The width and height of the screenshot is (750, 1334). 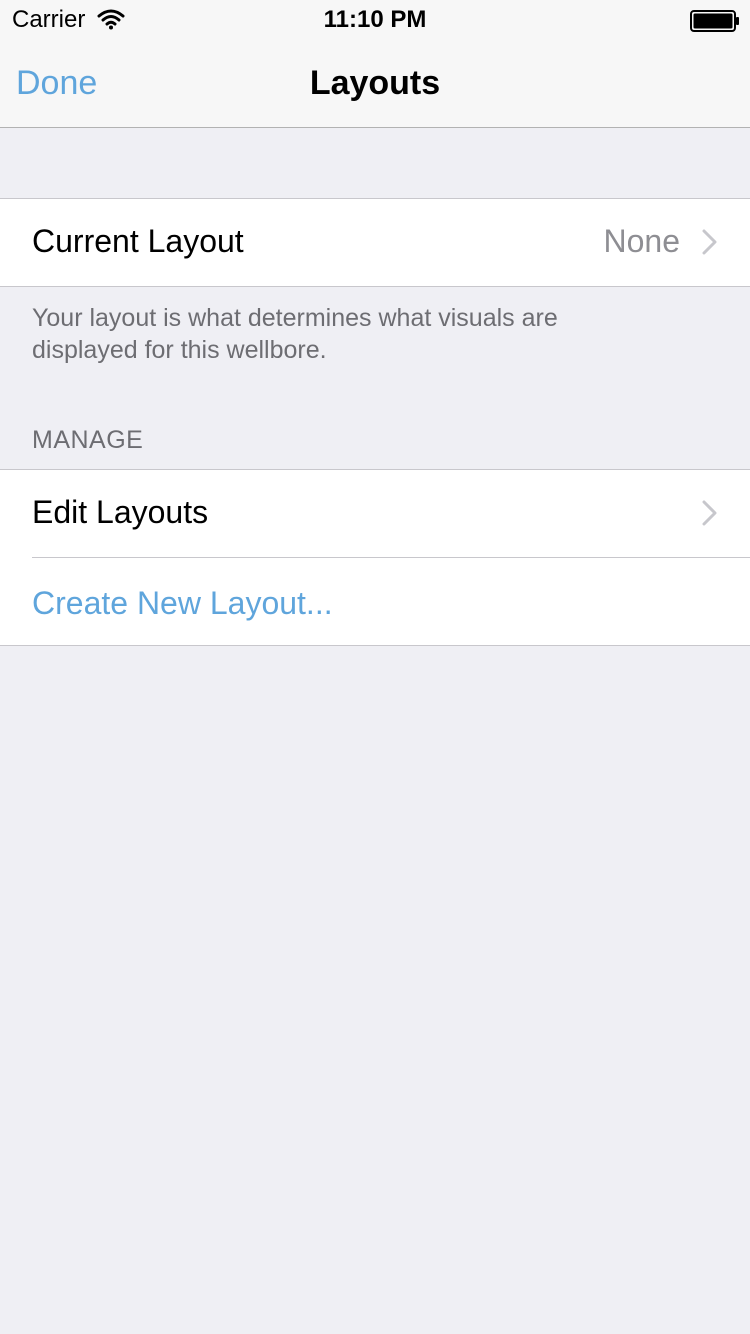 I want to click on current-layout-value: None, so click(x=642, y=241).